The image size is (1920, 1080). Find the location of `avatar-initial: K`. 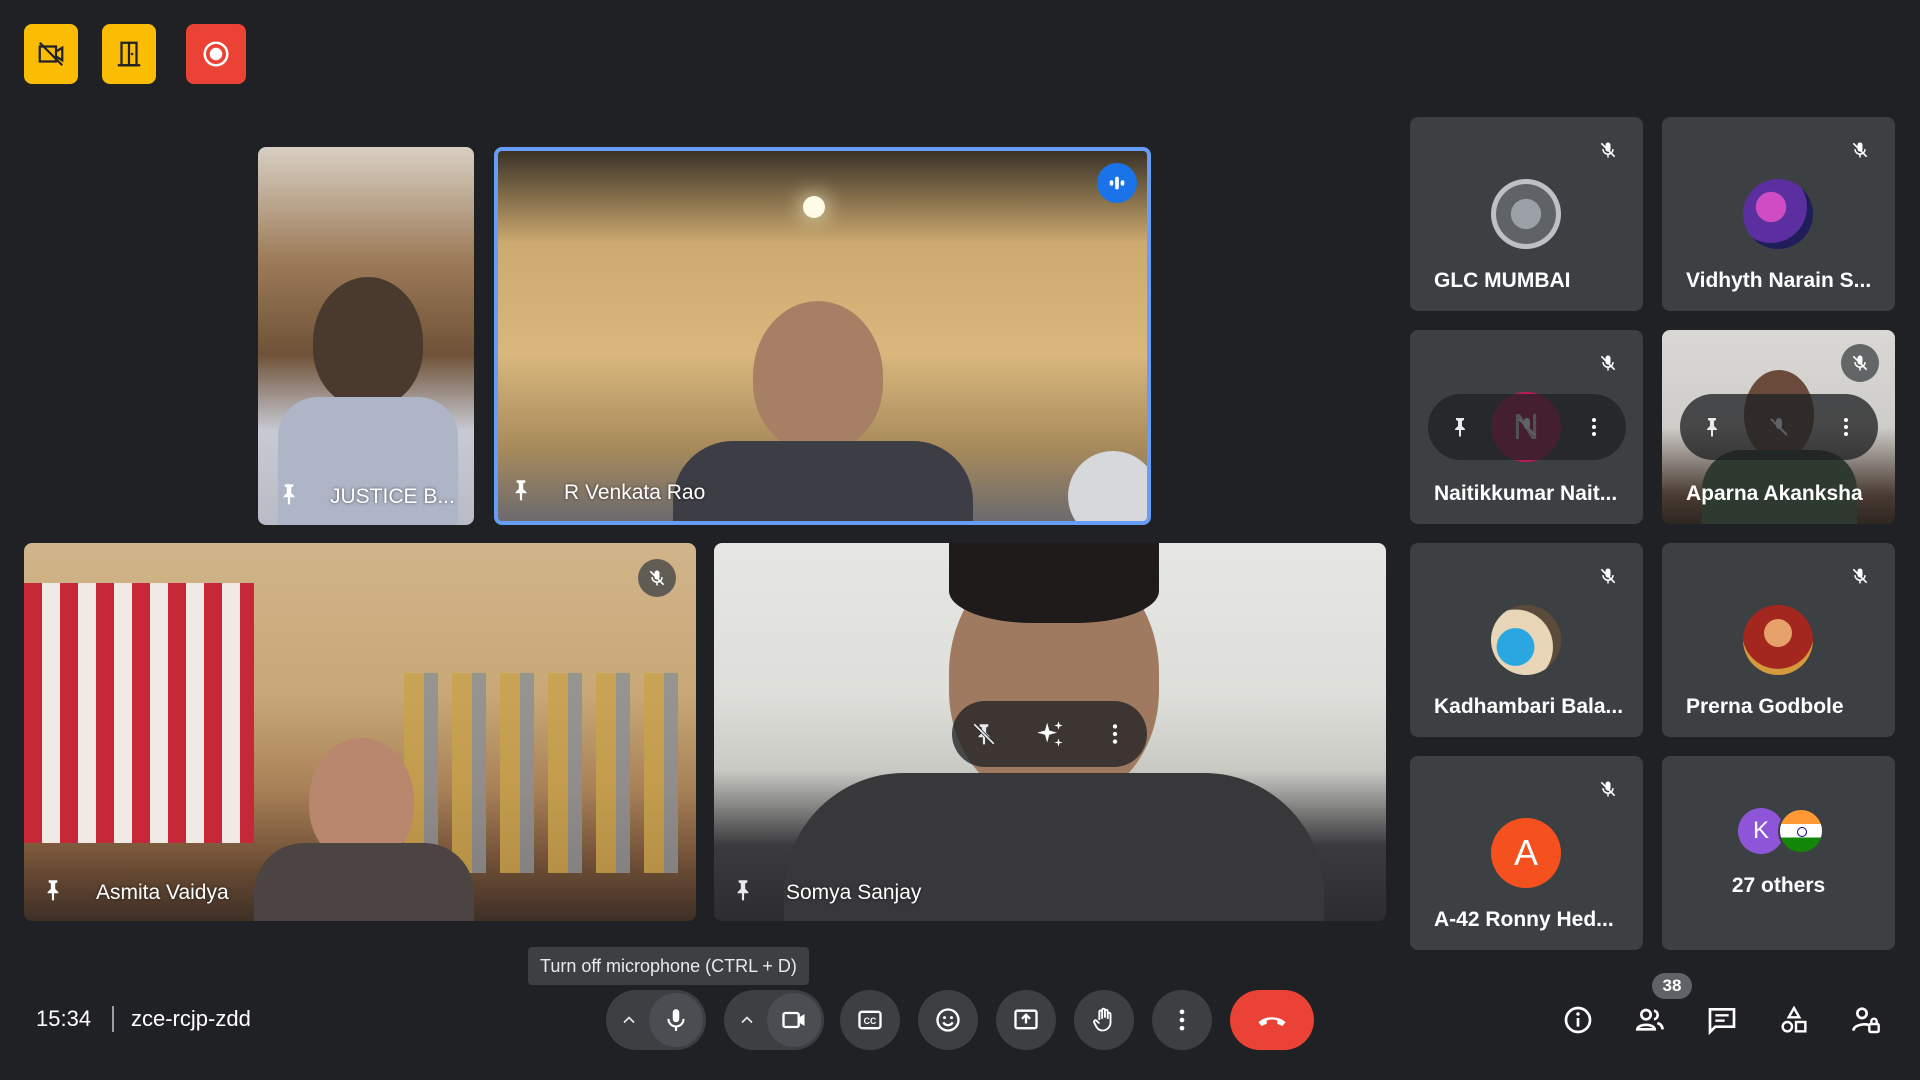

avatar-initial: K is located at coordinates (1760, 830).